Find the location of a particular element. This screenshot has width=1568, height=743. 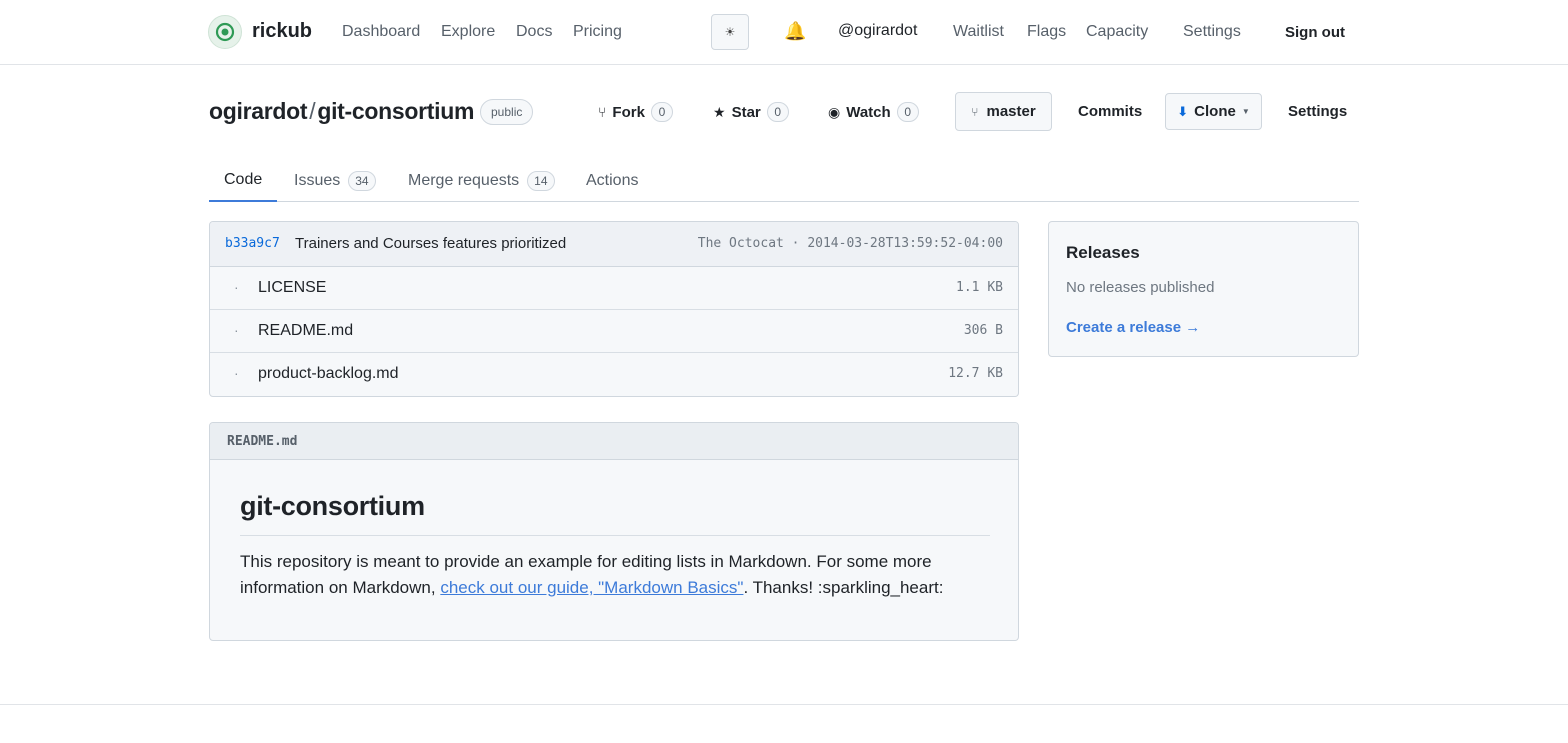

tab-merge-requests: Merge requests 14 is located at coordinates (481, 181).